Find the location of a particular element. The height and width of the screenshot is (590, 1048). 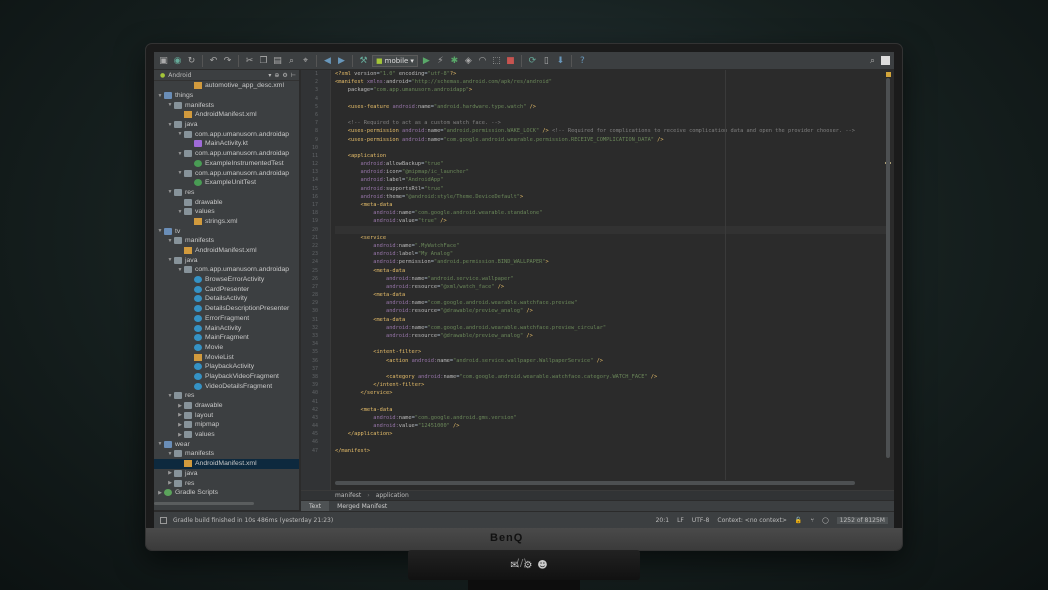

editor-horizontal-scrollbar is located at coordinates (595, 483).